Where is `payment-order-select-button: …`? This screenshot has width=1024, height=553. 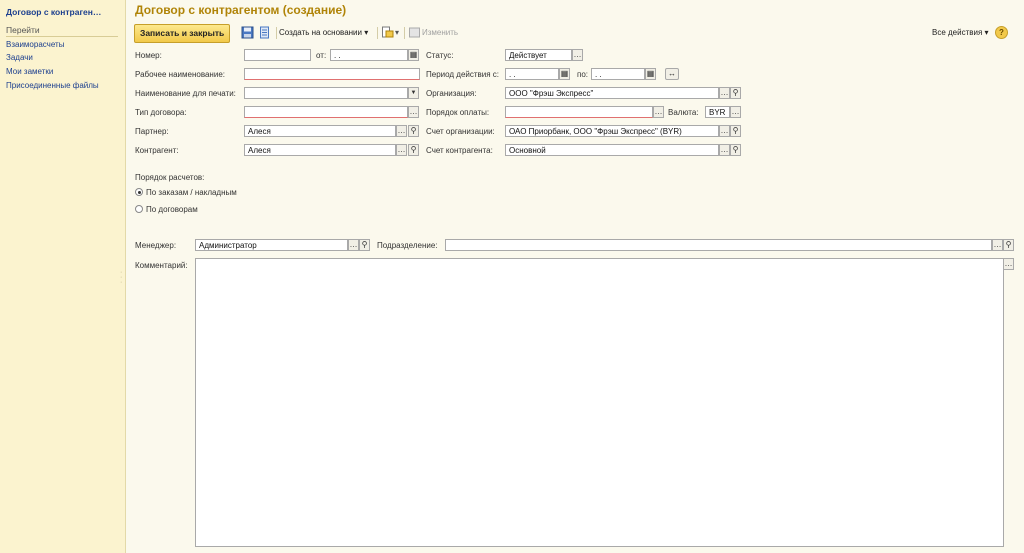 payment-order-select-button: … is located at coordinates (658, 112).